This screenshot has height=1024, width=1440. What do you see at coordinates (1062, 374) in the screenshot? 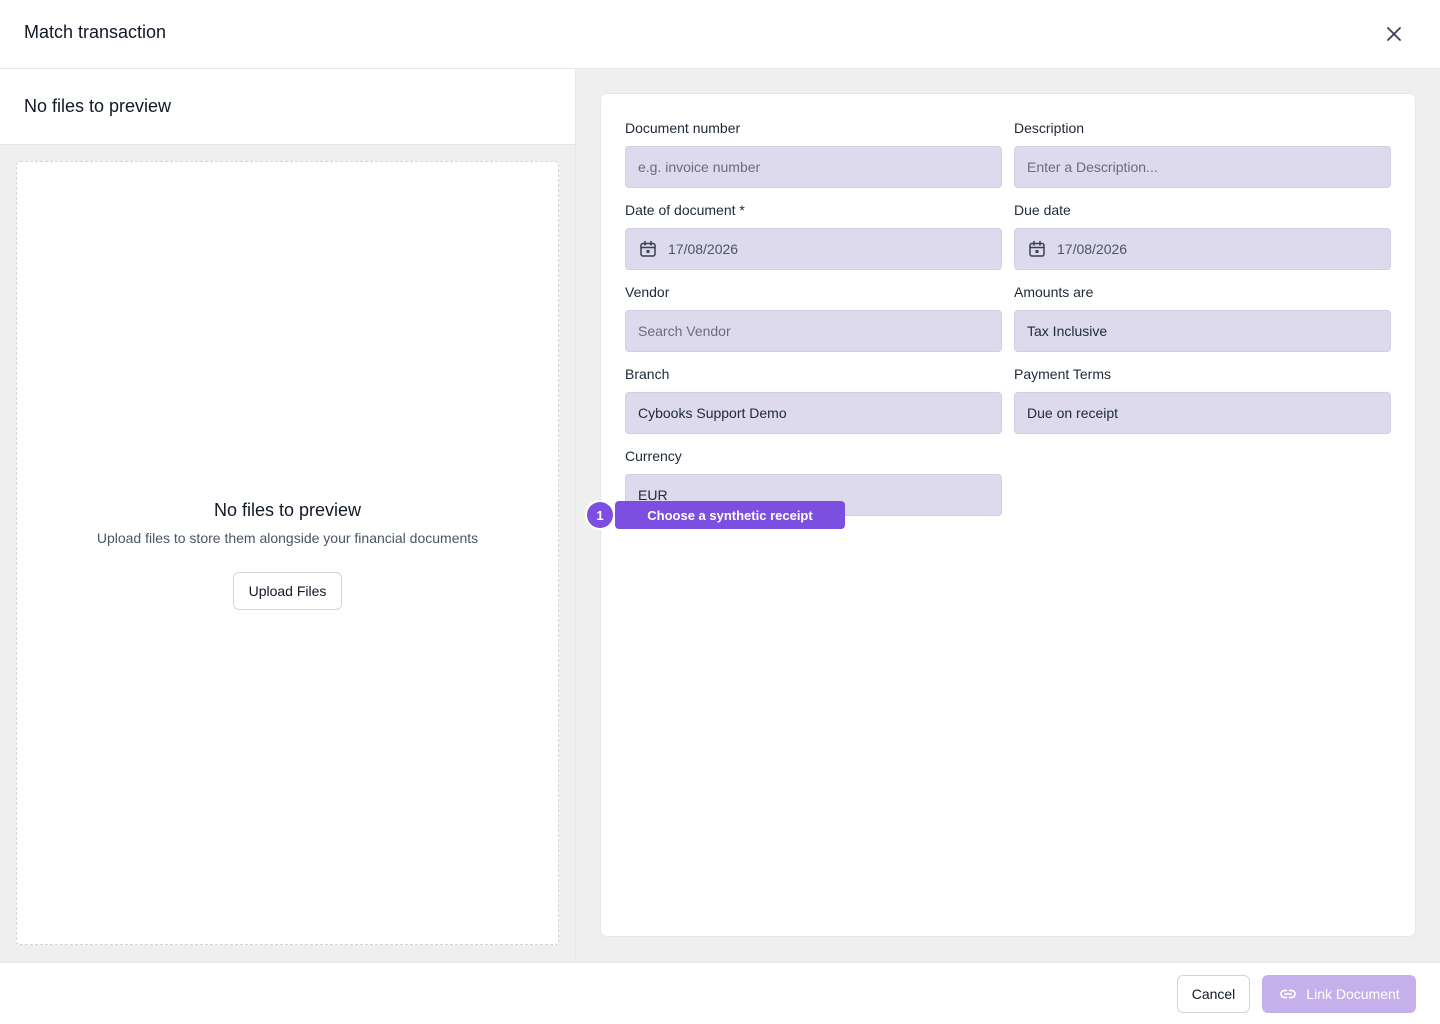
I see `payment-terms-label: Payment Terms` at bounding box center [1062, 374].